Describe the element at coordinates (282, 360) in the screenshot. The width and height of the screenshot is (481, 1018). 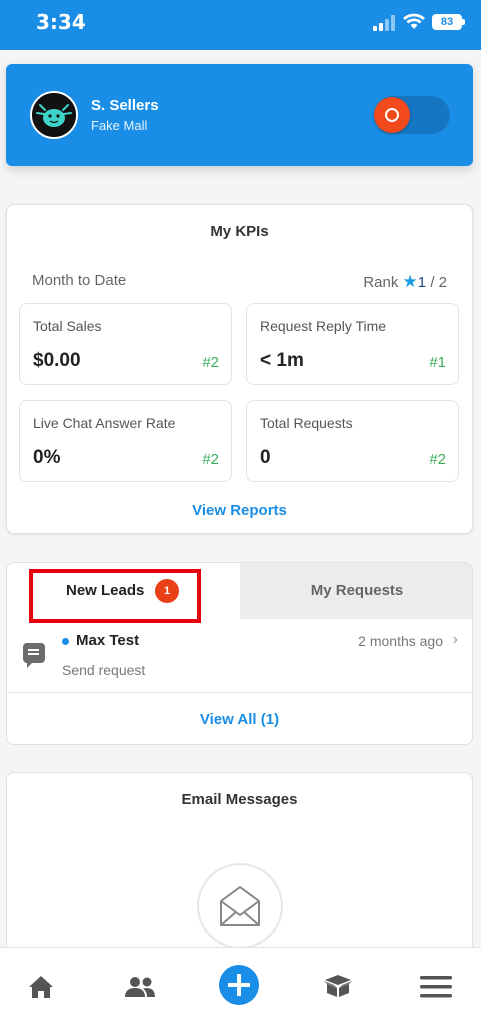
I see `kpi-value: < 1m` at that location.